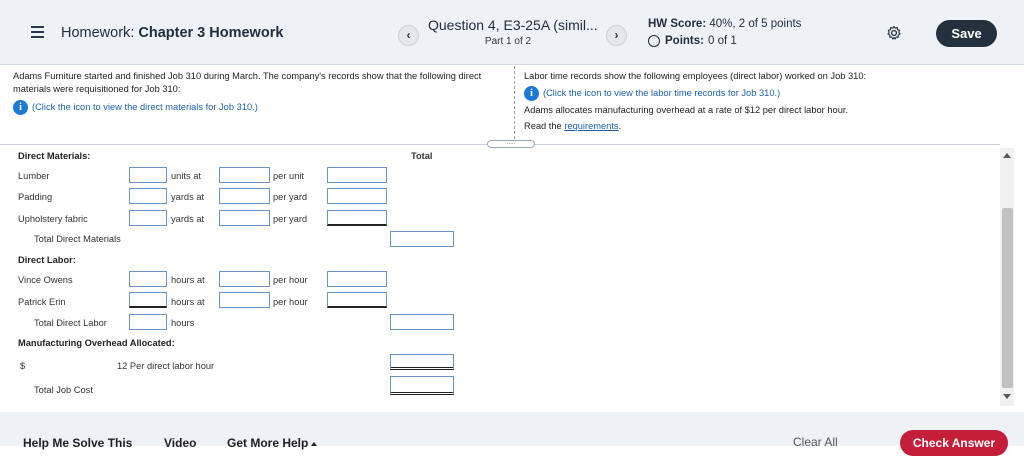  Describe the element at coordinates (54, 156) in the screenshot. I see `direct-materials-heading: Direct Materials:` at that location.